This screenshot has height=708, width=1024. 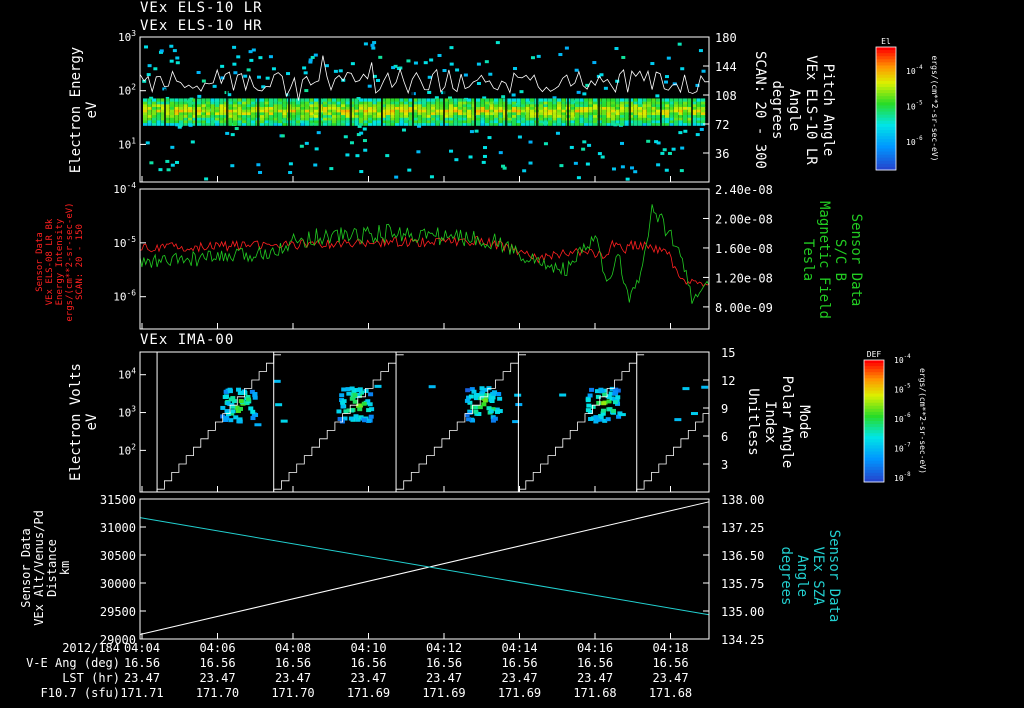 What do you see at coordinates (777, 109) in the screenshot?
I see `els-right-label-line: degrees` at bounding box center [777, 109].